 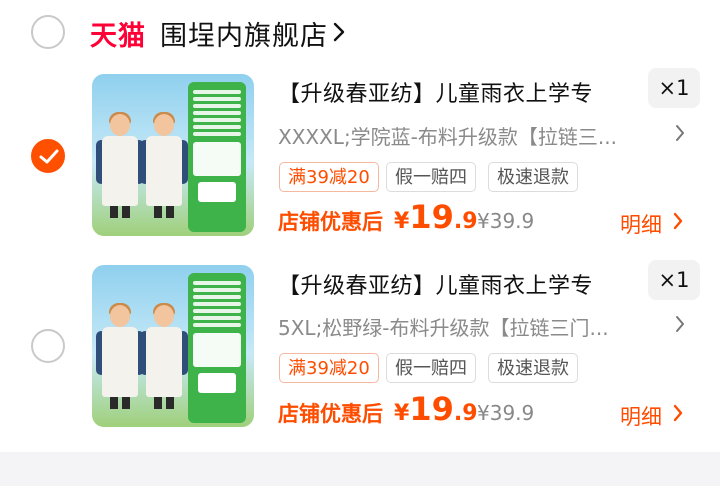 I want to click on section-divider, so click(x=360, y=469).